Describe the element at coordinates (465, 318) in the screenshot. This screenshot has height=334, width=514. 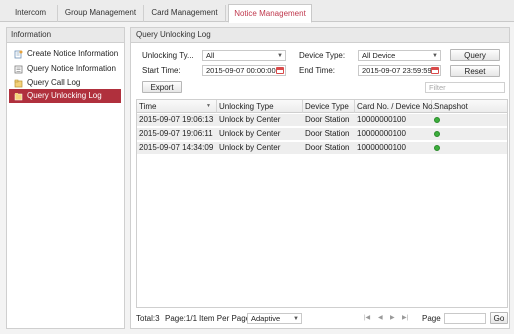
I see `page-number-input` at that location.